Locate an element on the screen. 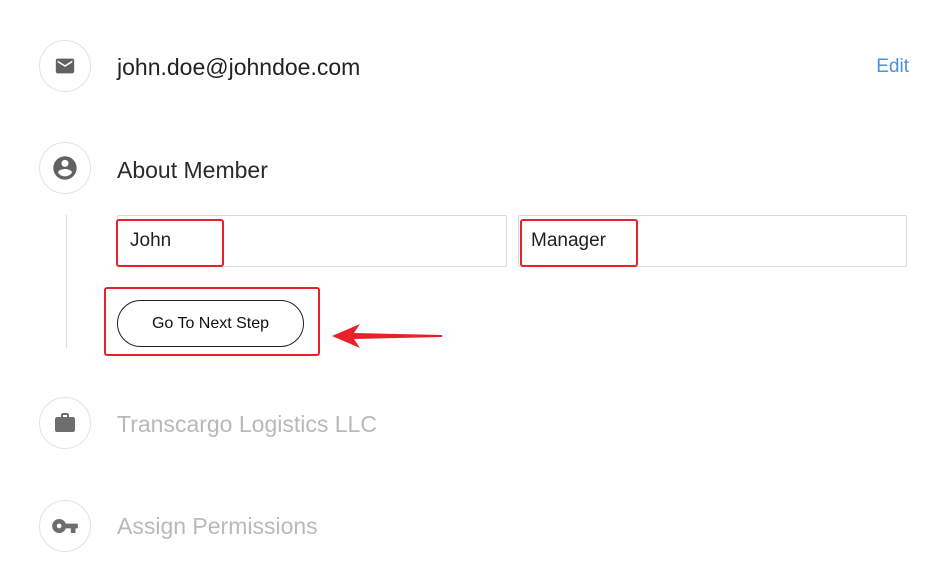  red-arrow-annotation is located at coordinates (387, 336).